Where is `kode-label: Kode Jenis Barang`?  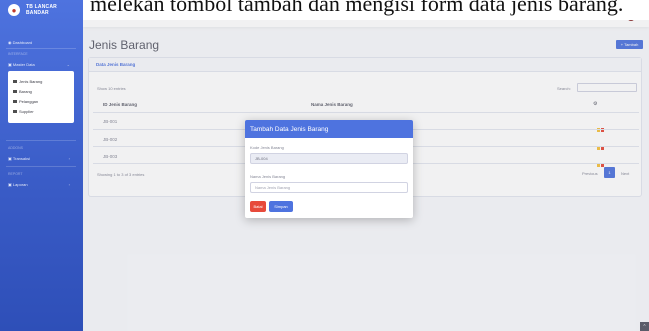 kode-label: Kode Jenis Barang is located at coordinates (267, 147).